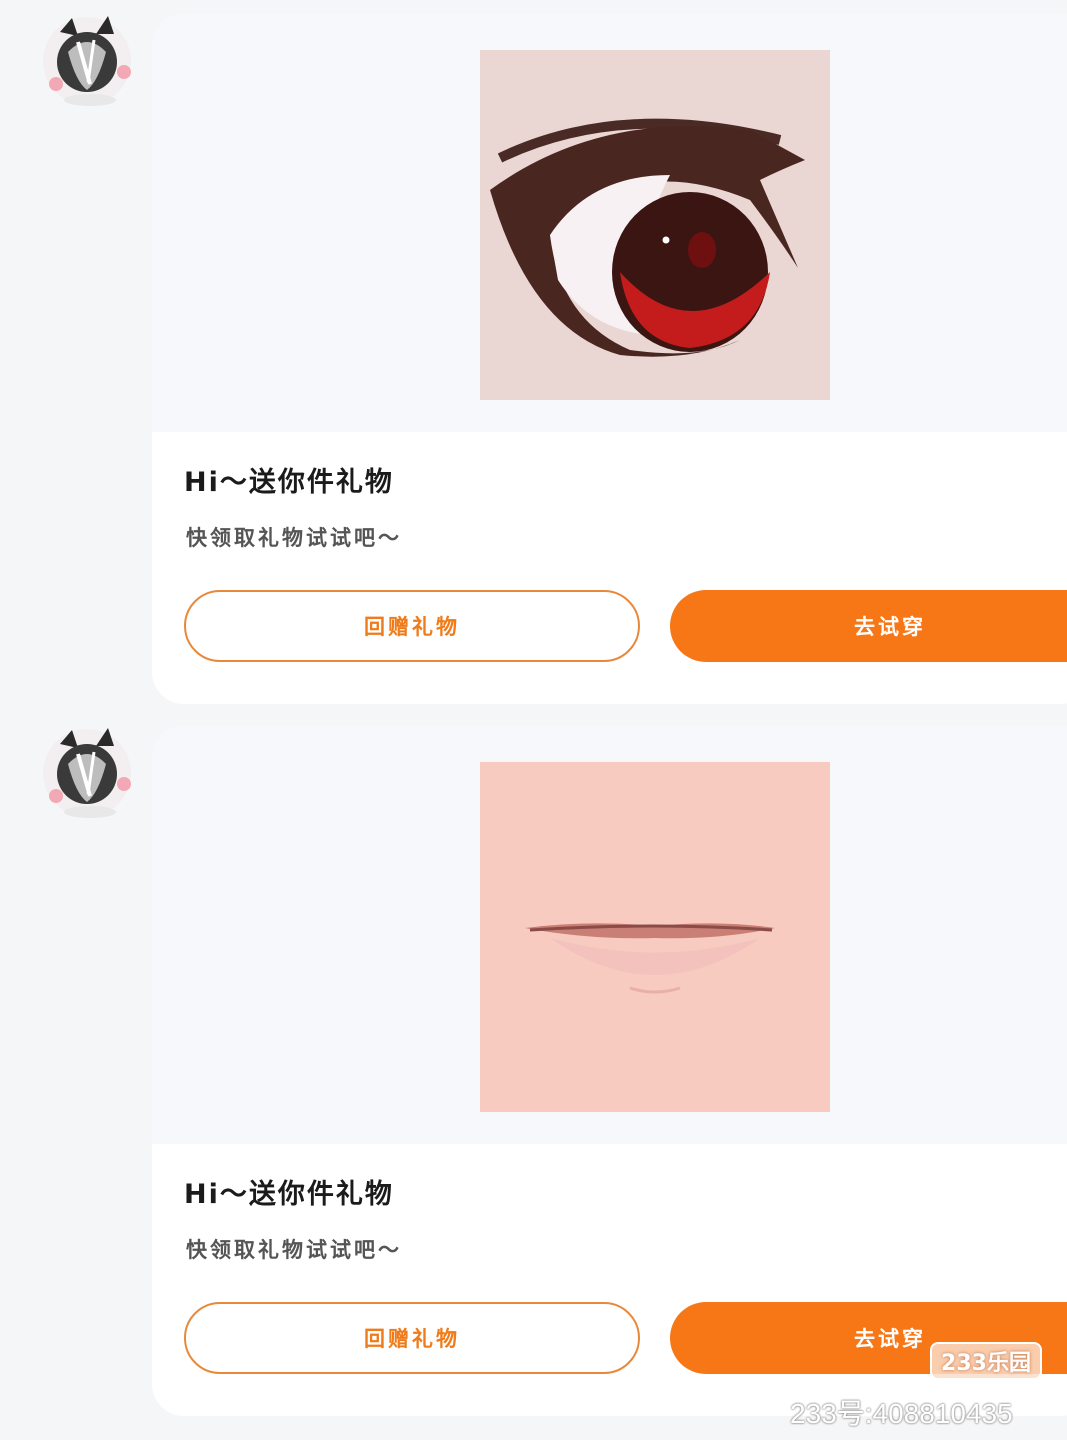  What do you see at coordinates (986, 1361) in the screenshot?
I see `watermark-logo: 233乐园` at bounding box center [986, 1361].